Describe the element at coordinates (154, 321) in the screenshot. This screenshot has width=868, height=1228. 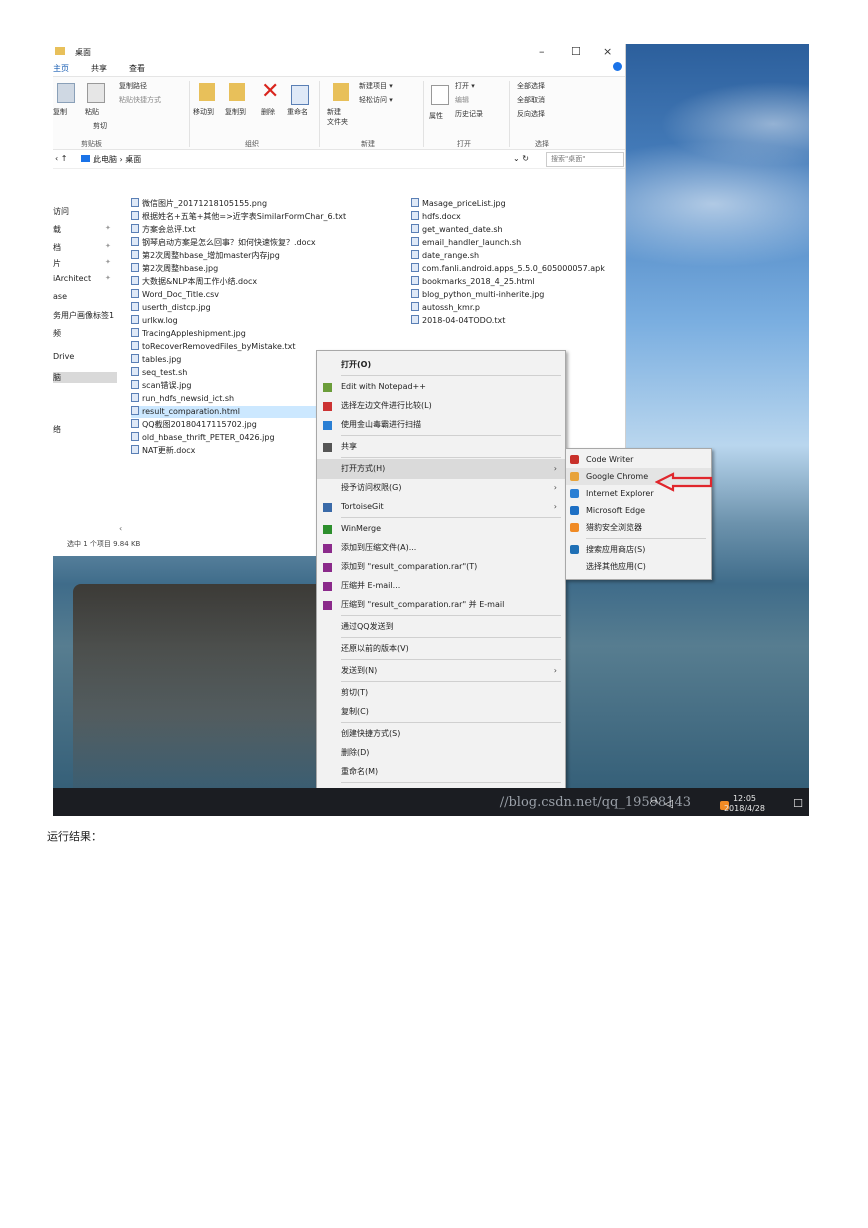
I see `file-item: urlkw.log` at that location.